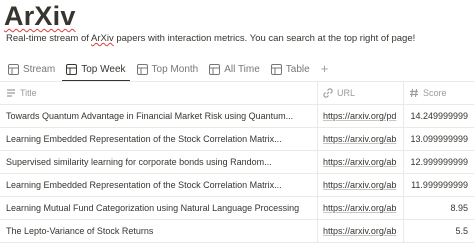 The image size is (474, 243). What do you see at coordinates (439, 208) in the screenshot?
I see `cell-score: 8.95` at bounding box center [439, 208].